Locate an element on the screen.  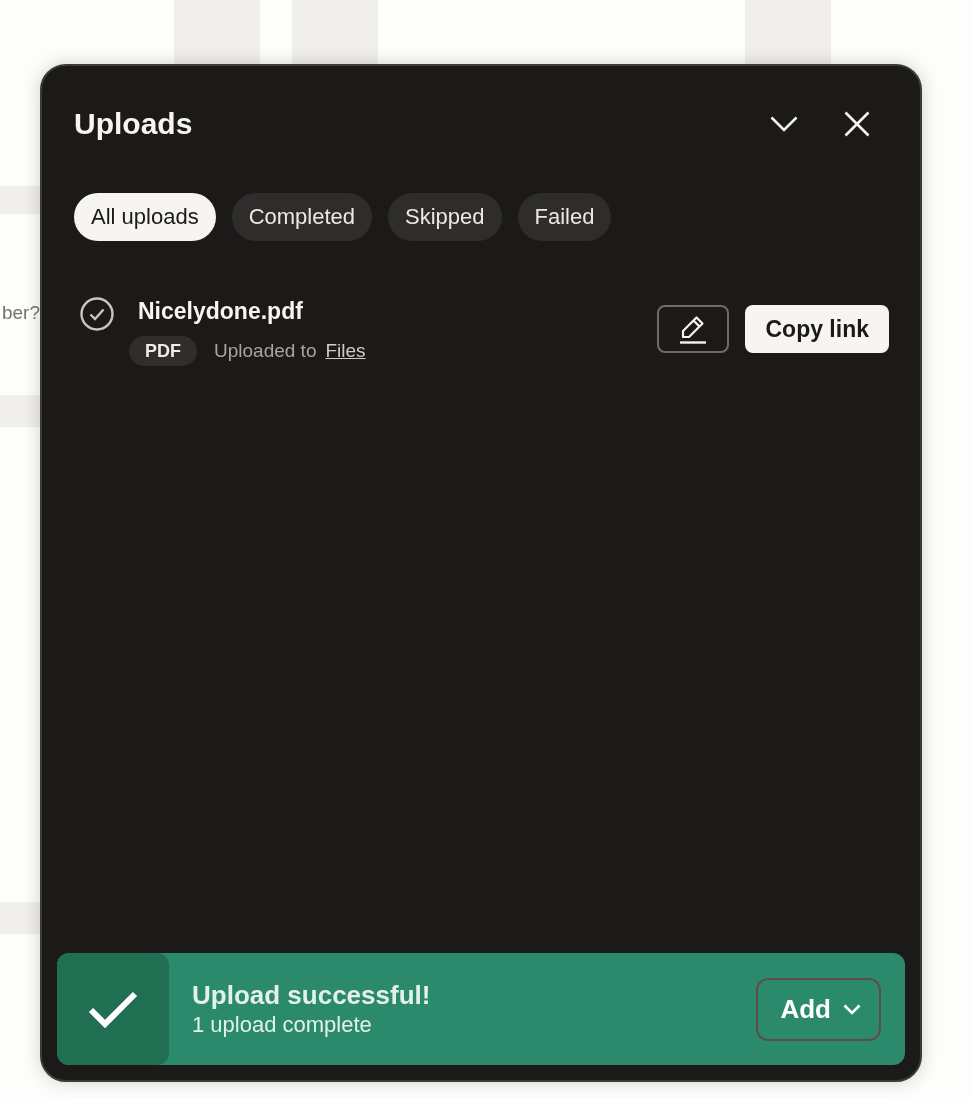
checkmark-tile-icon is located at coordinates (113, 1009).